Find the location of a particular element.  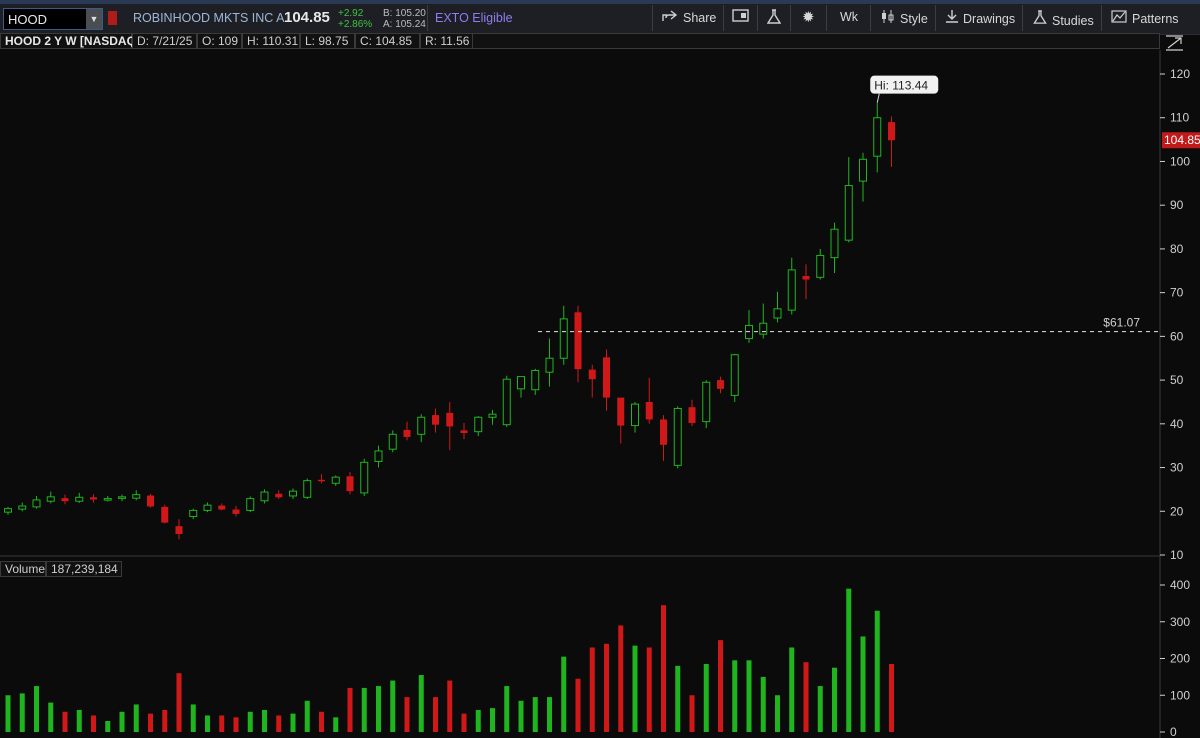

last-price-tag: 104.85 is located at coordinates (1181, 140).